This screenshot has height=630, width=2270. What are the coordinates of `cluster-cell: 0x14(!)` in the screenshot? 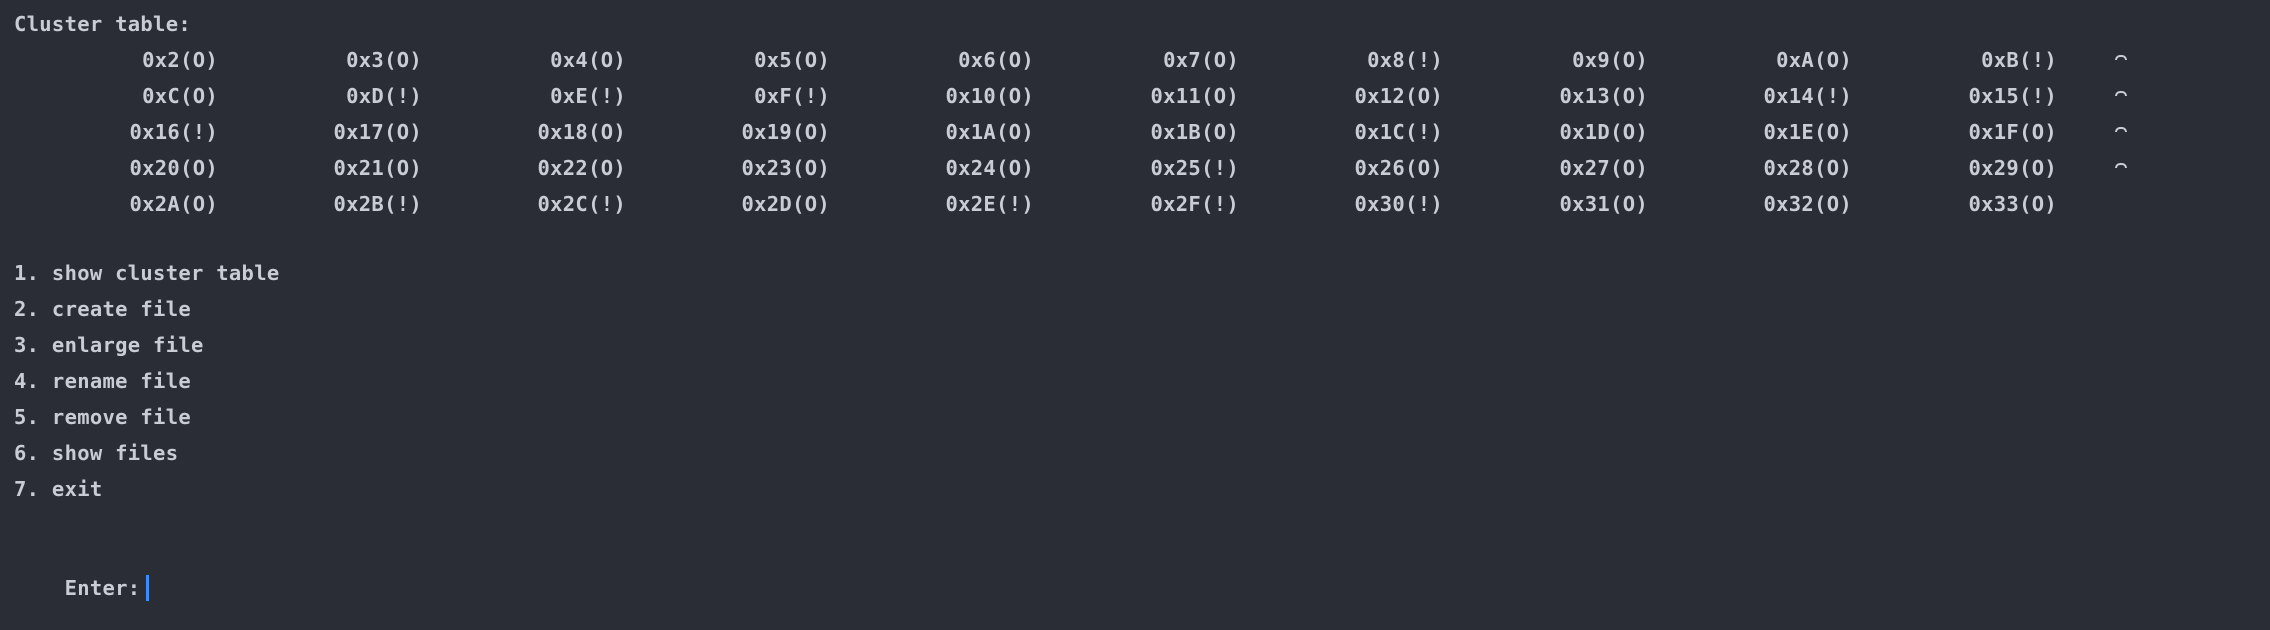 It's located at (1807, 96).